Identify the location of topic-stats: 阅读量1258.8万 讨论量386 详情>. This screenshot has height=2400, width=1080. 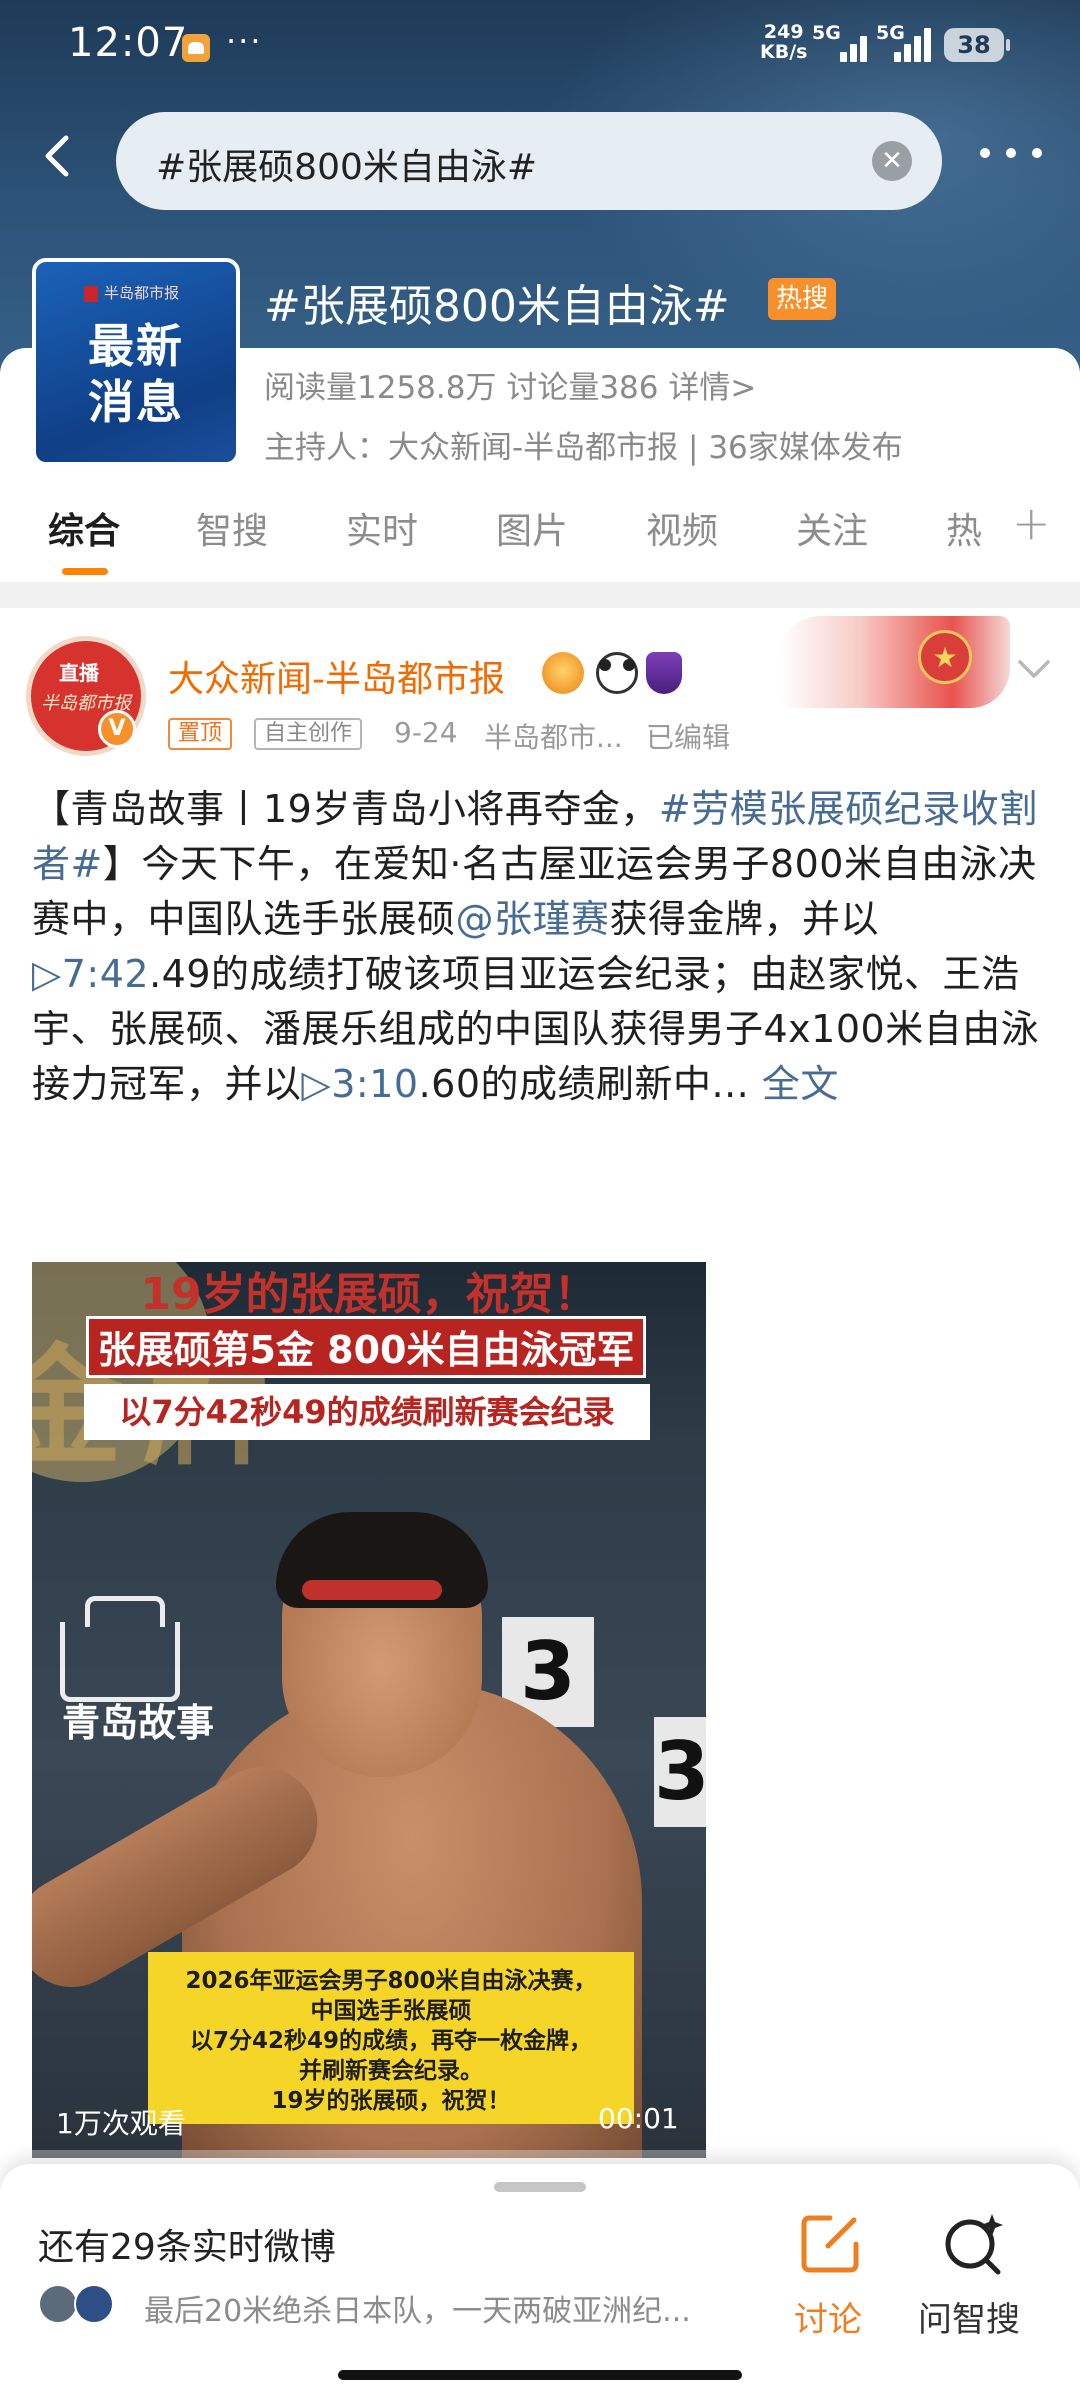
(510, 384).